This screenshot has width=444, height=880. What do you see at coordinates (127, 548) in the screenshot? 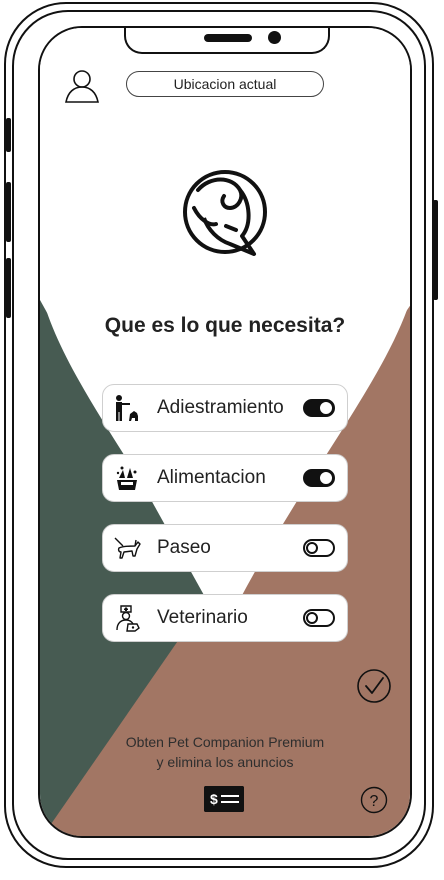
I see `dog-walk-icon` at bounding box center [127, 548].